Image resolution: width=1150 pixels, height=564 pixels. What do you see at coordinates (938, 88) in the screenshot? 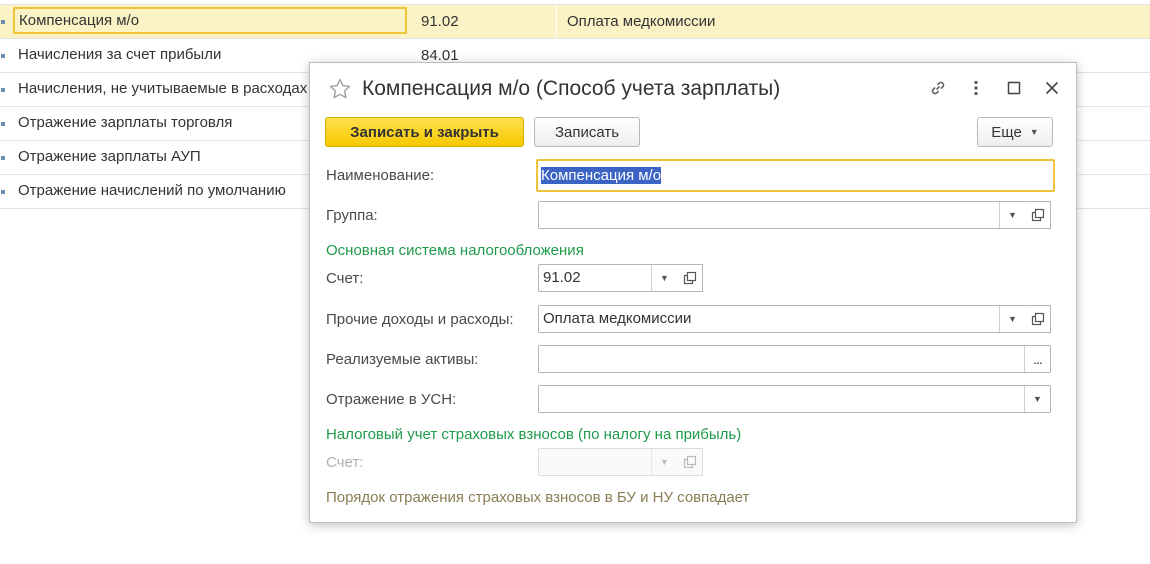
I see `link-icon` at bounding box center [938, 88].